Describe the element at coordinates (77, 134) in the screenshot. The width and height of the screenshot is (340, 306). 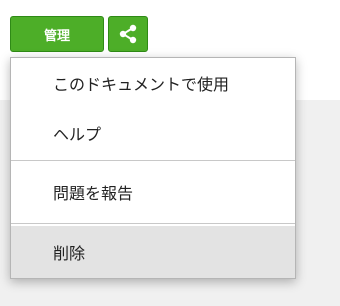
I see `menu-item-label: ヘルプ` at that location.